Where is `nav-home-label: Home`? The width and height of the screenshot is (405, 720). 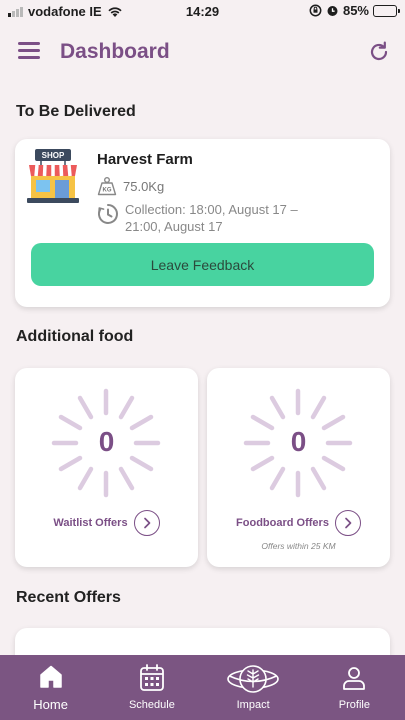
nav-home-label: Home is located at coordinates (50, 704).